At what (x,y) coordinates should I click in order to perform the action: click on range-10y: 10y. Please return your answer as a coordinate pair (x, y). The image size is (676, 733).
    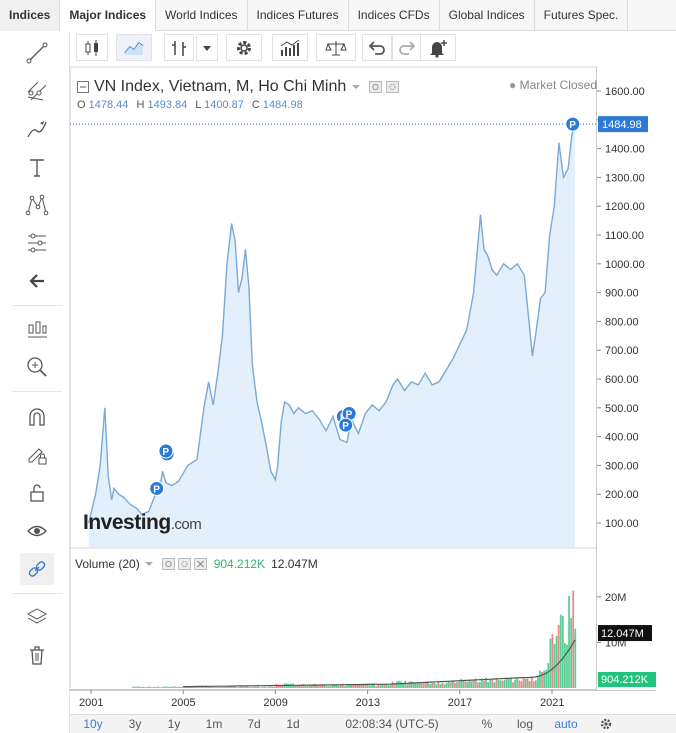
    Looking at the image, I should click on (93, 724).